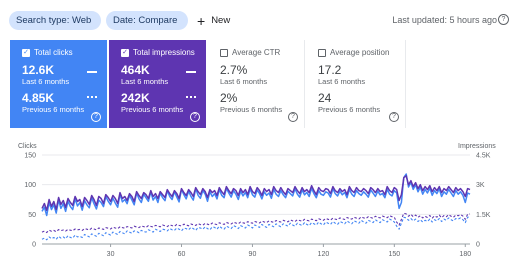  Describe the element at coordinates (234, 70) in the screenshot. I see `metric-current-value: 2.7%` at that location.